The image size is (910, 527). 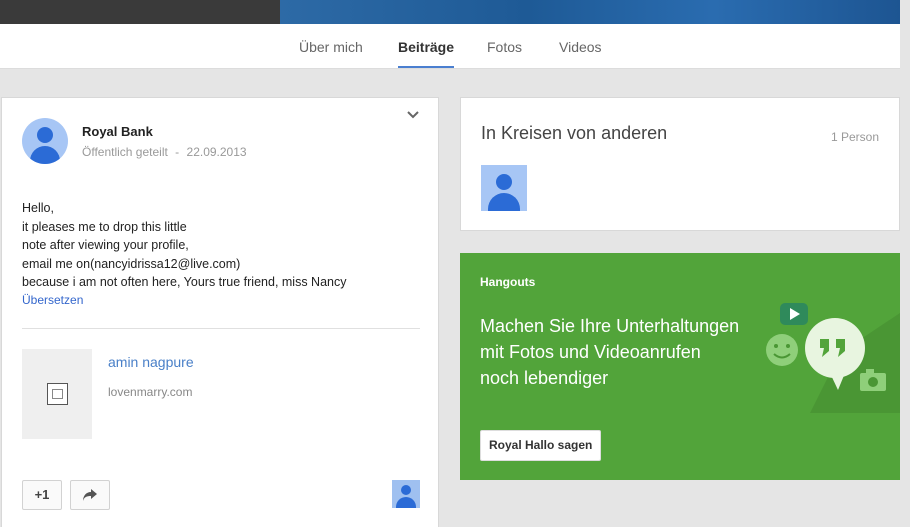 What do you see at coordinates (680, 164) in the screenshot?
I see `circles-card: In Kreisen von anderen 1 Person` at bounding box center [680, 164].